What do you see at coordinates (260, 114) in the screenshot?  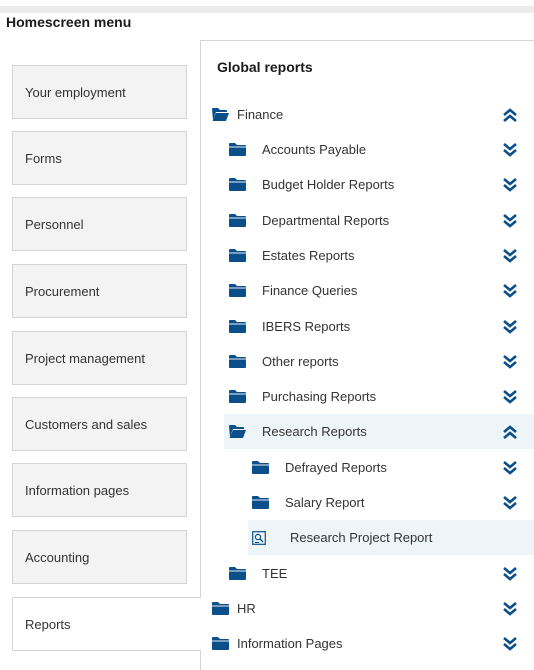 I see `tree-node-label: Finance` at bounding box center [260, 114].